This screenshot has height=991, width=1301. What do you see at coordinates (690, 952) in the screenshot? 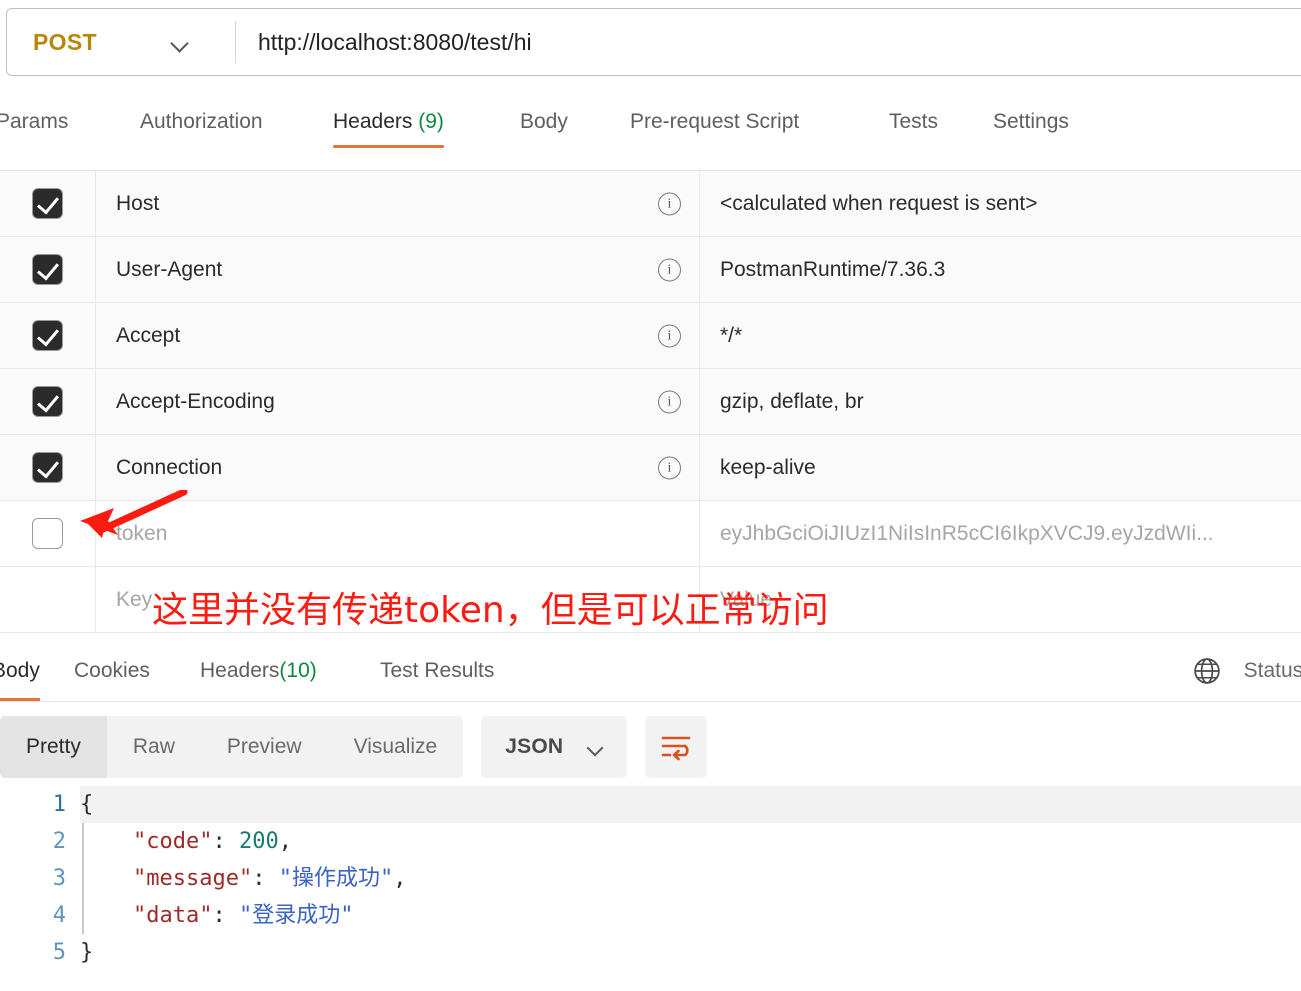
I see `code-line: }` at bounding box center [690, 952].